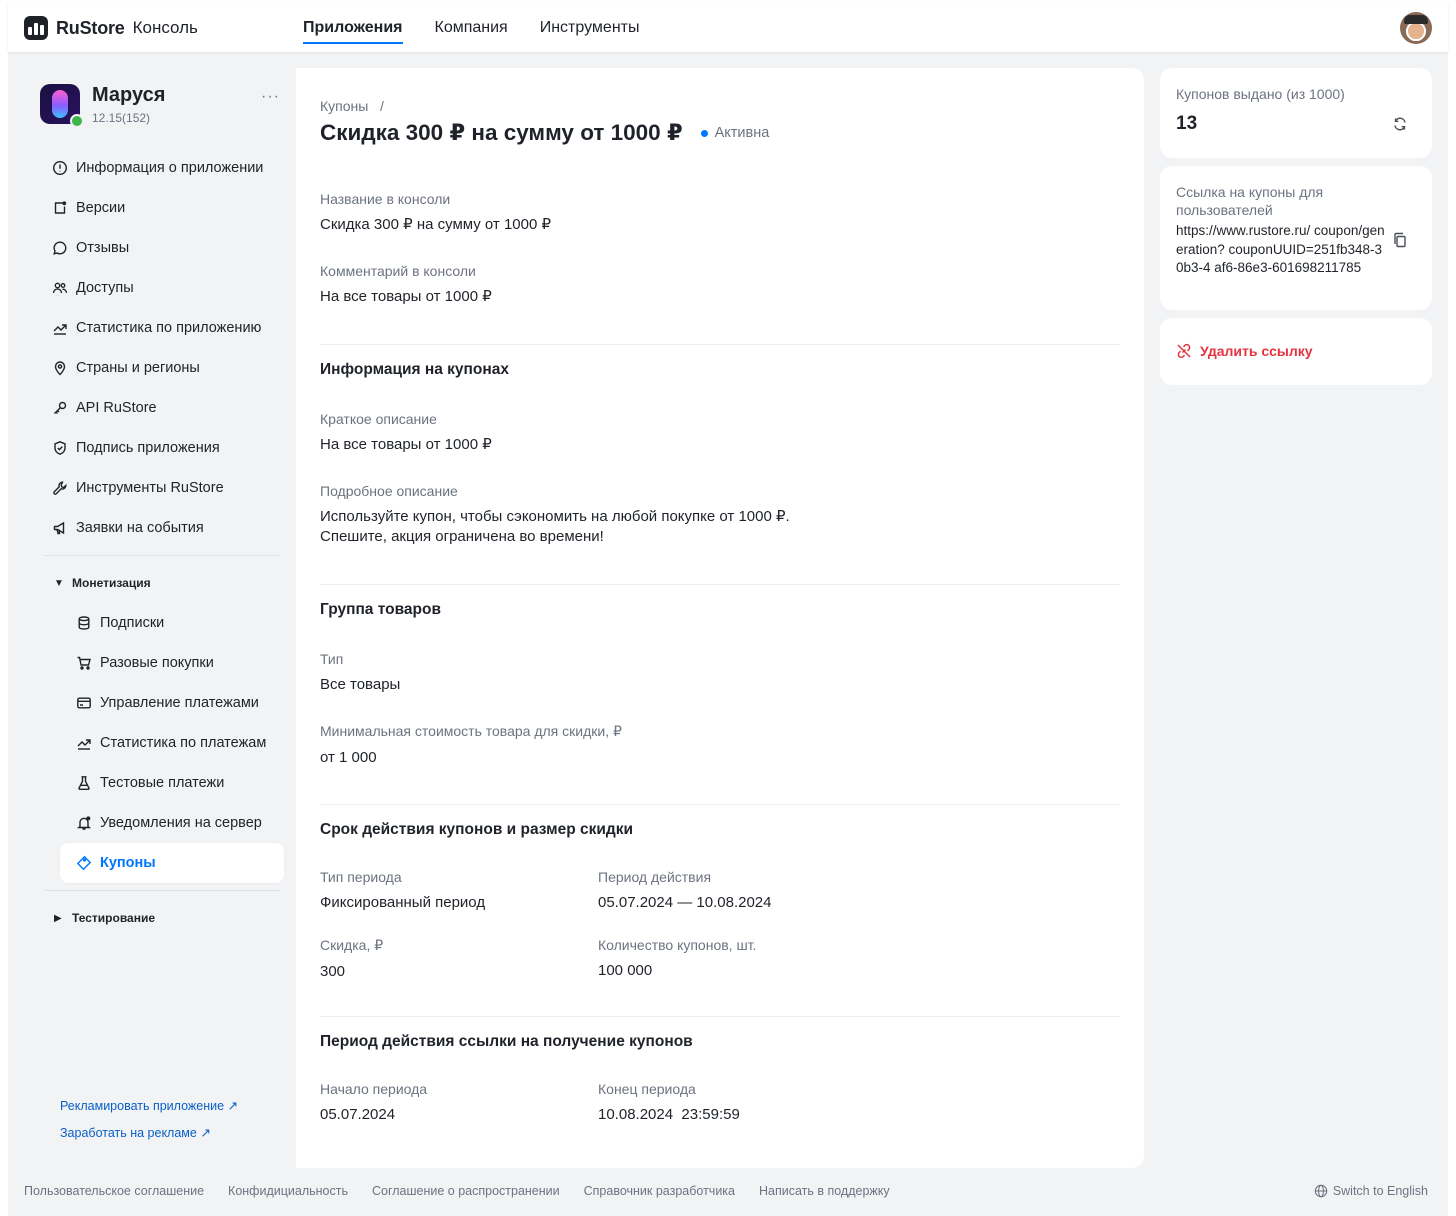 The width and height of the screenshot is (1456, 1216). I want to click on sidebar-item-label: Версии, so click(101, 208).